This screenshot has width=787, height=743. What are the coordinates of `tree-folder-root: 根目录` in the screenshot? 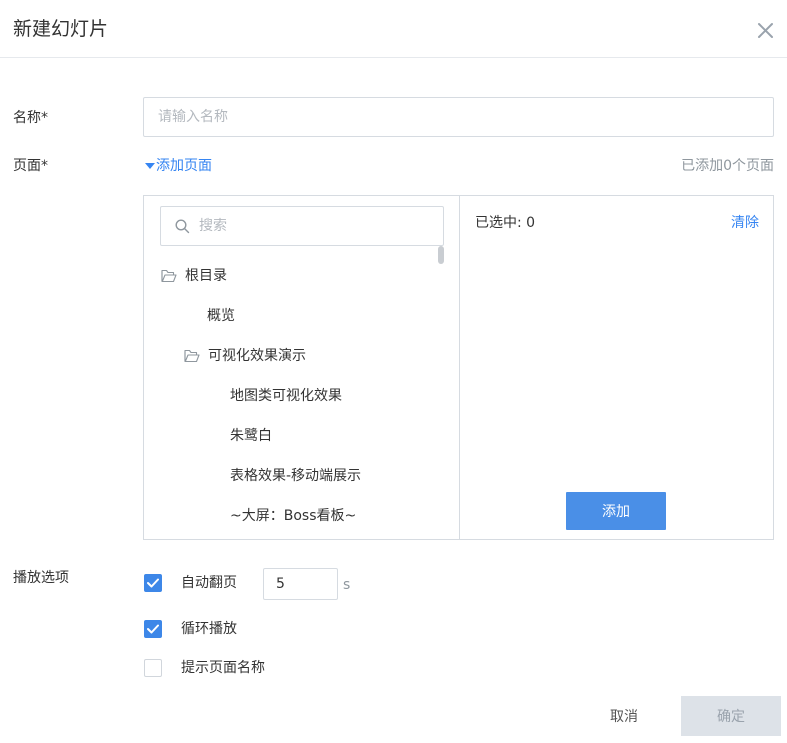 It's located at (194, 276).